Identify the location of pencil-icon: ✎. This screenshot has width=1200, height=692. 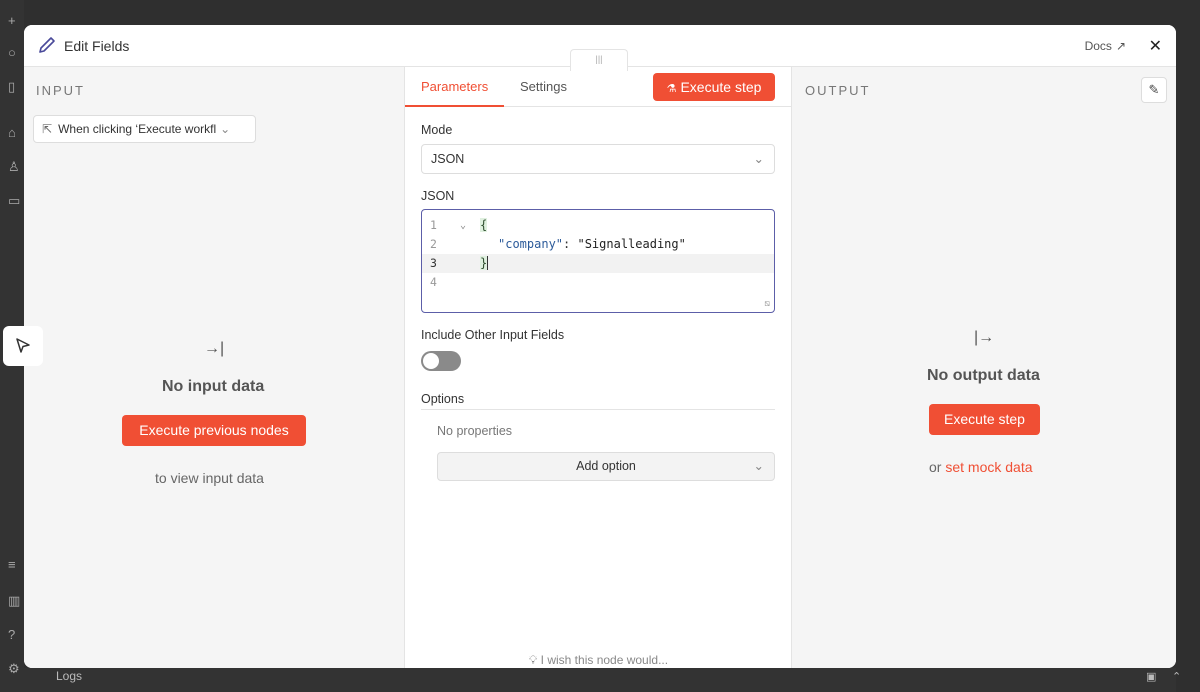
(1154, 89).